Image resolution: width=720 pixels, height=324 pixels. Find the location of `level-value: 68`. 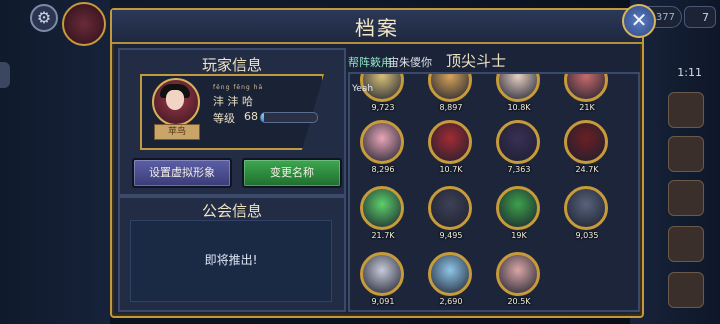

level-value: 68 is located at coordinates (251, 116).